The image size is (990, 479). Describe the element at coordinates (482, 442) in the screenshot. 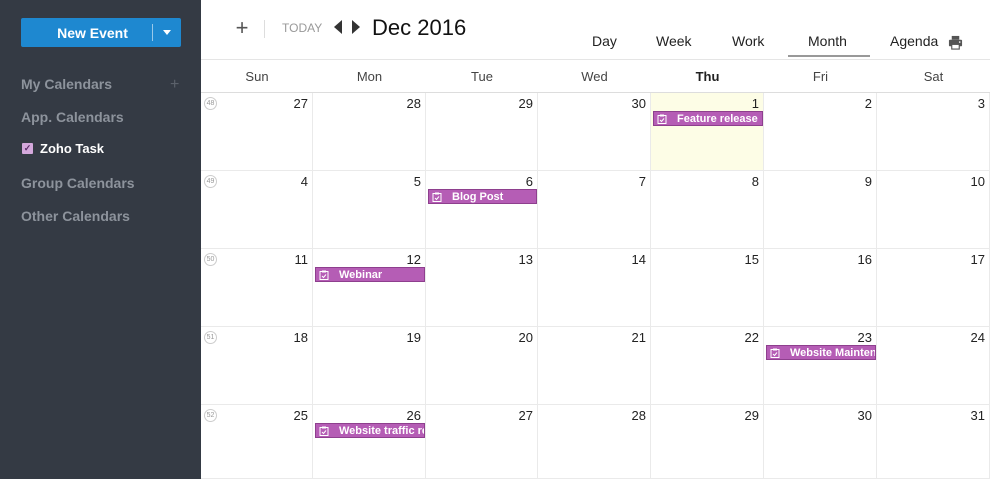

I see `day-cell: 27` at that location.